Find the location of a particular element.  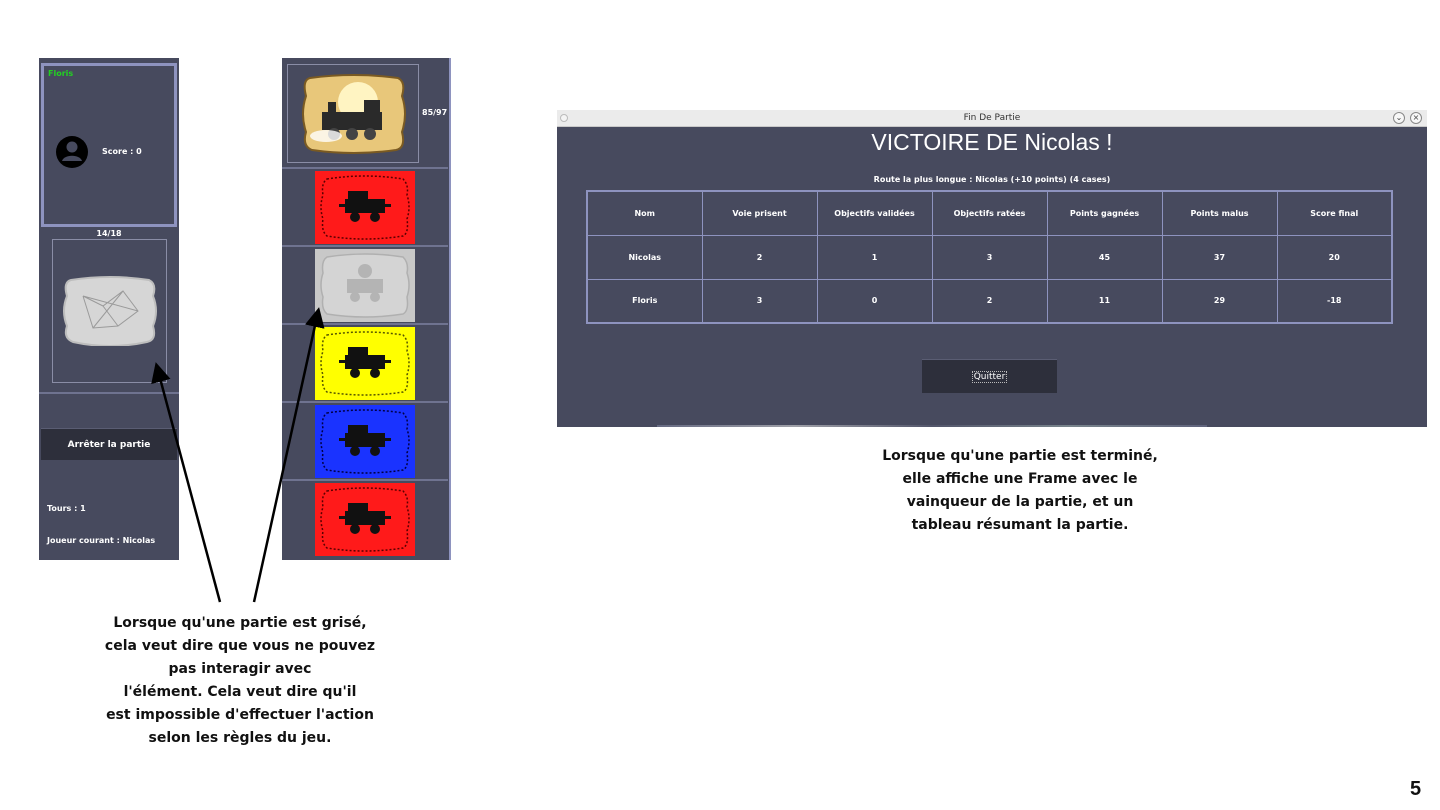

caption-line: Lorsque qu'une partie est terminé, is located at coordinates (1020, 456).